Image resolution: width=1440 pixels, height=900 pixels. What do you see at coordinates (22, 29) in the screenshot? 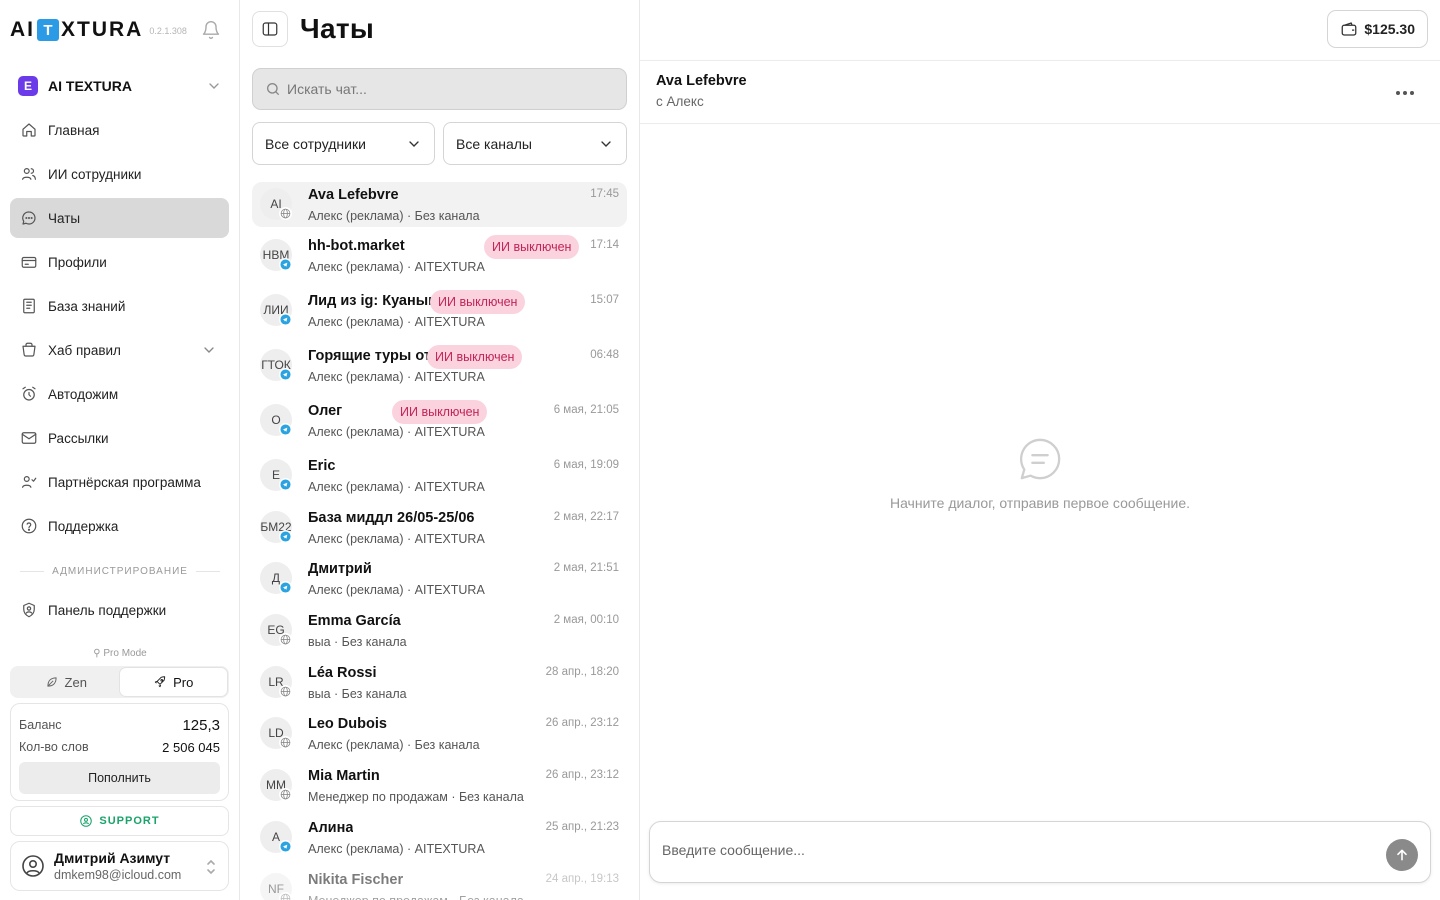
I see `logo-left: AI` at bounding box center [22, 29].